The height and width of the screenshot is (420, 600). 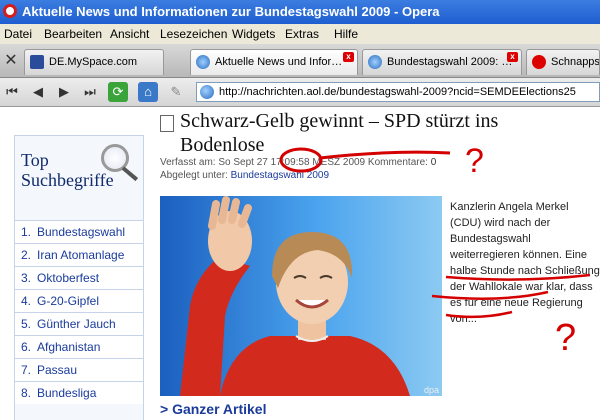 I want to click on menu-extras: Extras, so click(x=302, y=34).